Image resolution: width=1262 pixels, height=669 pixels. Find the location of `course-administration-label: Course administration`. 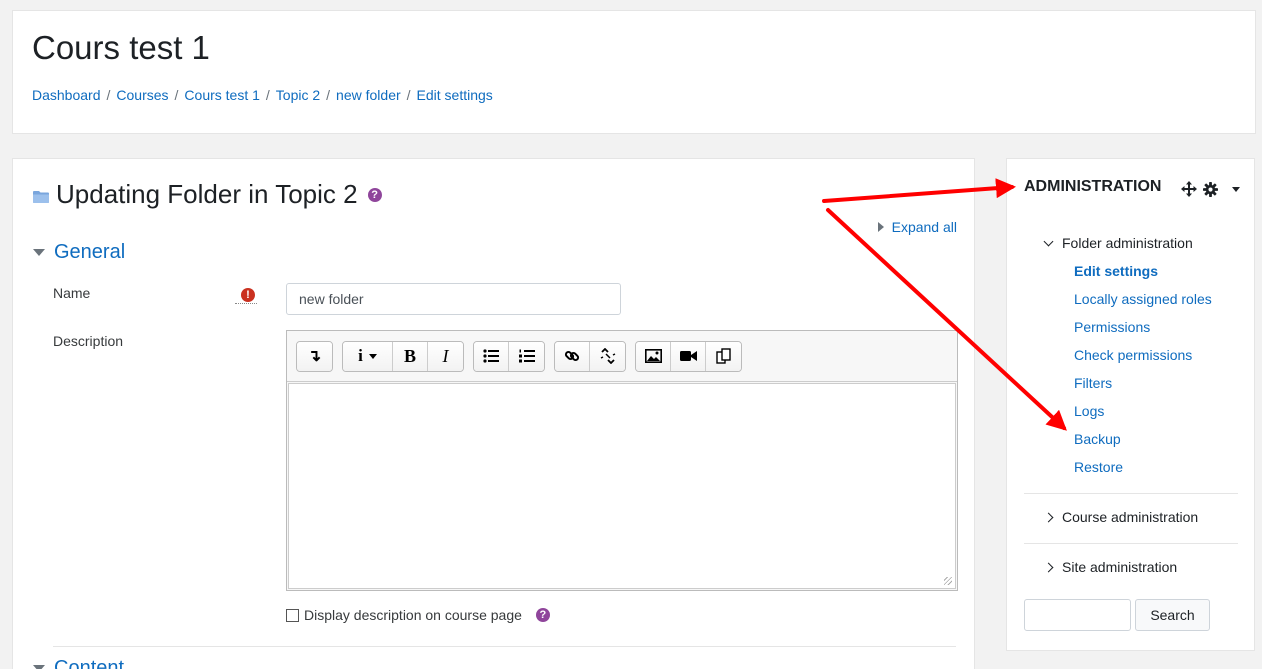

course-administration-label: Course administration is located at coordinates (1130, 517).